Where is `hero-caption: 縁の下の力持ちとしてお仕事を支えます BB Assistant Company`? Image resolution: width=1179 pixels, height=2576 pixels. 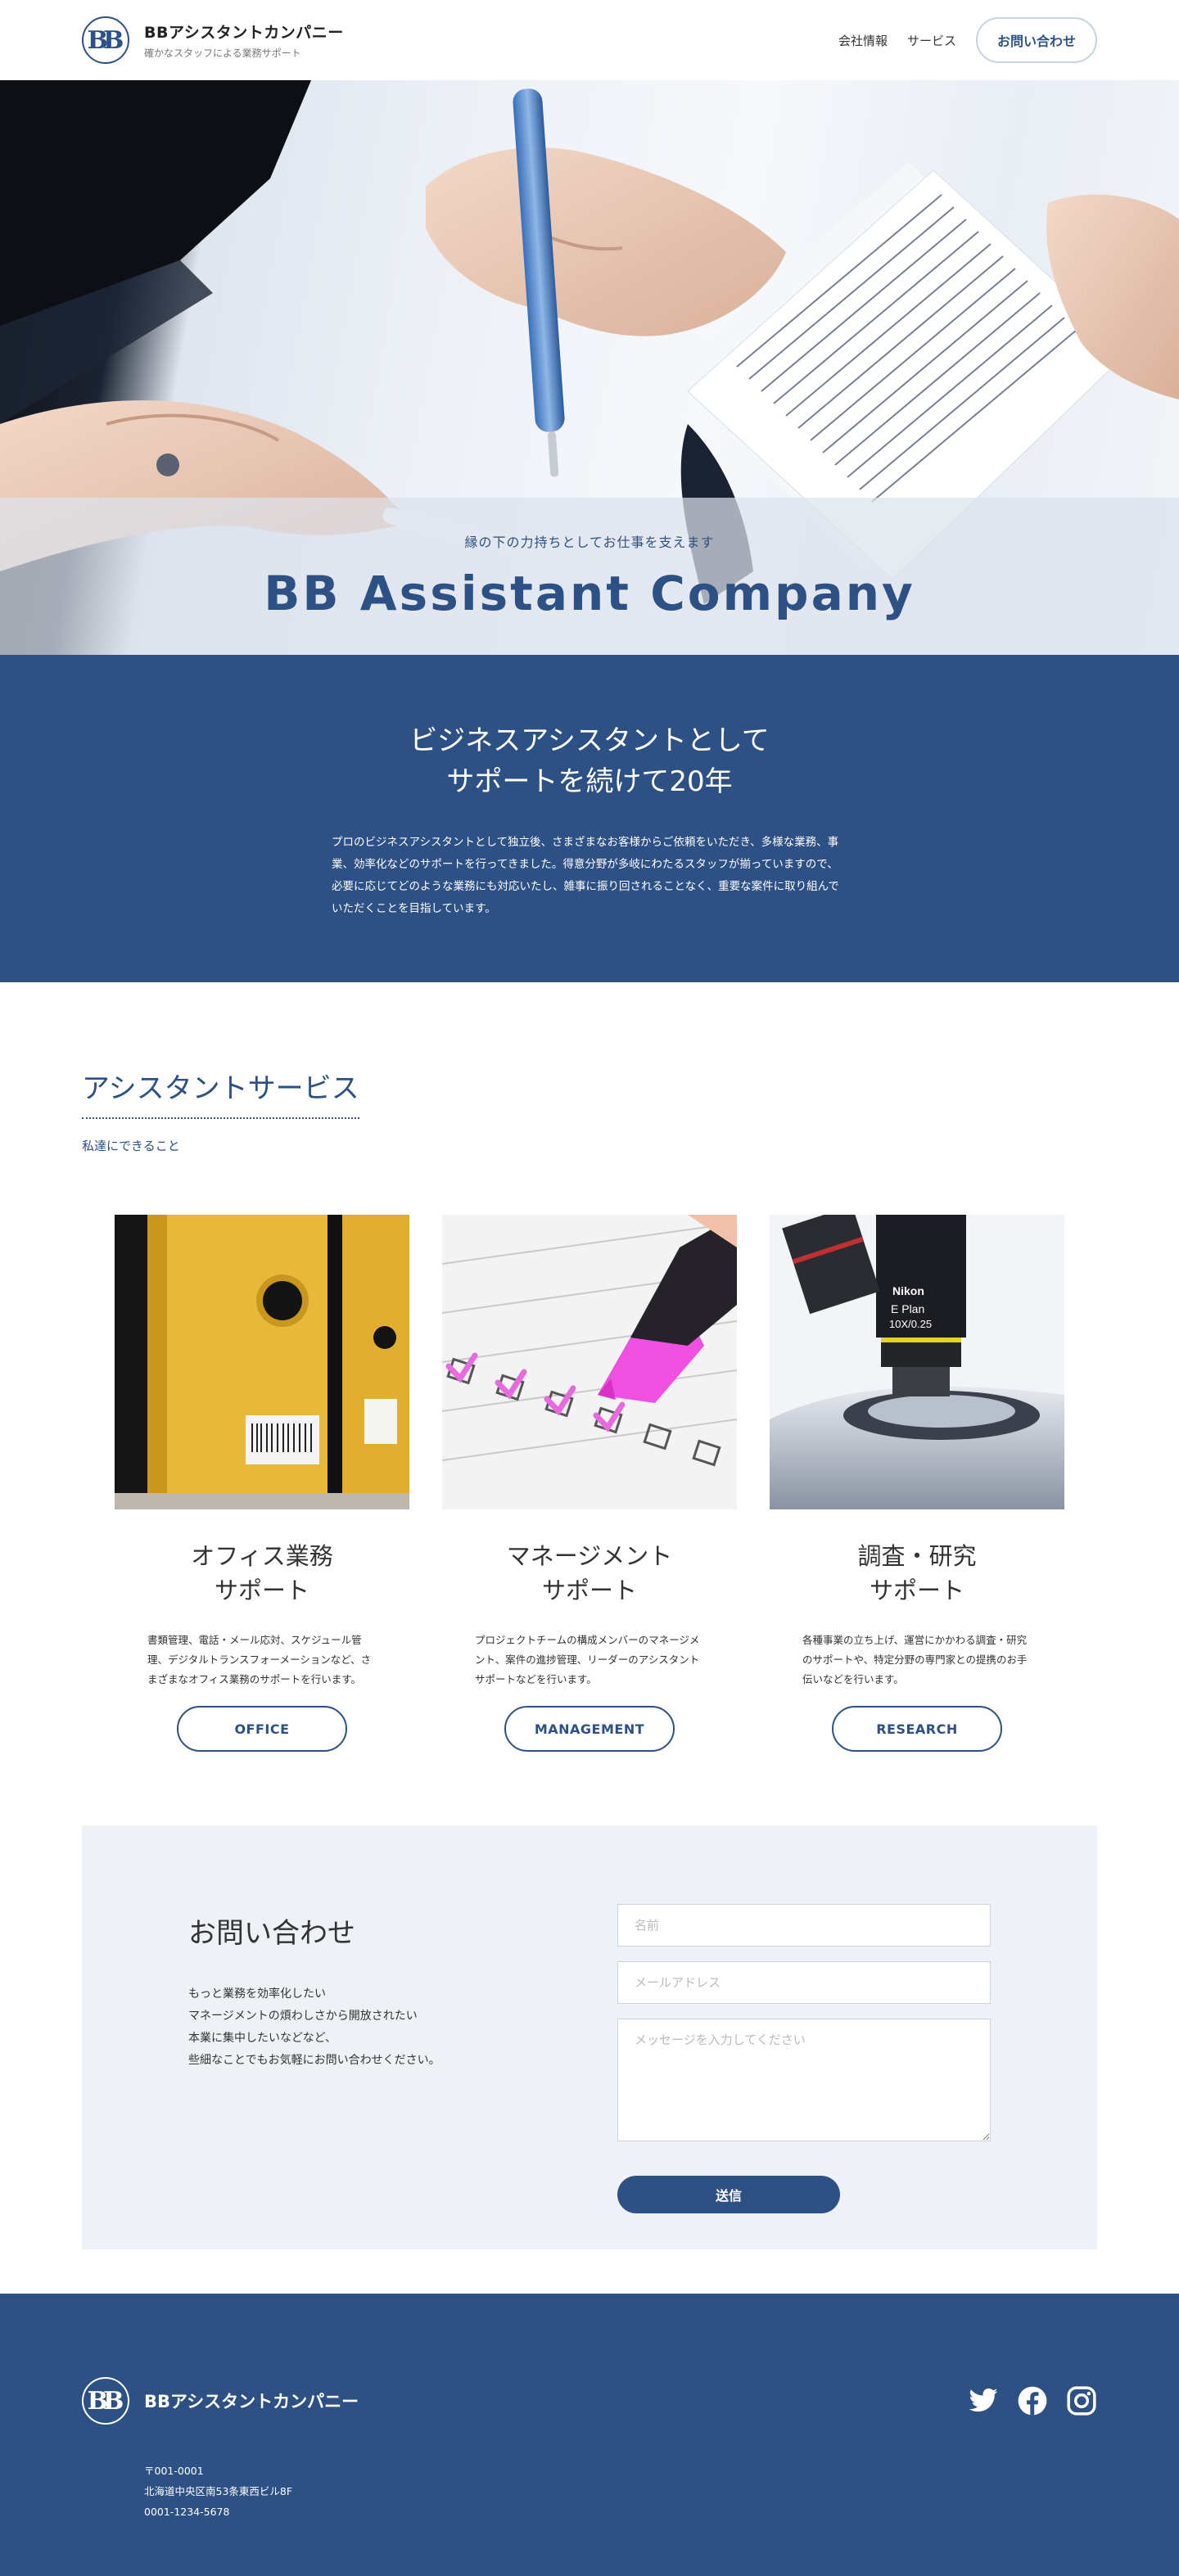 hero-caption: 縁の下の力持ちとしてお仕事を支えます BB Assistant Company is located at coordinates (589, 576).